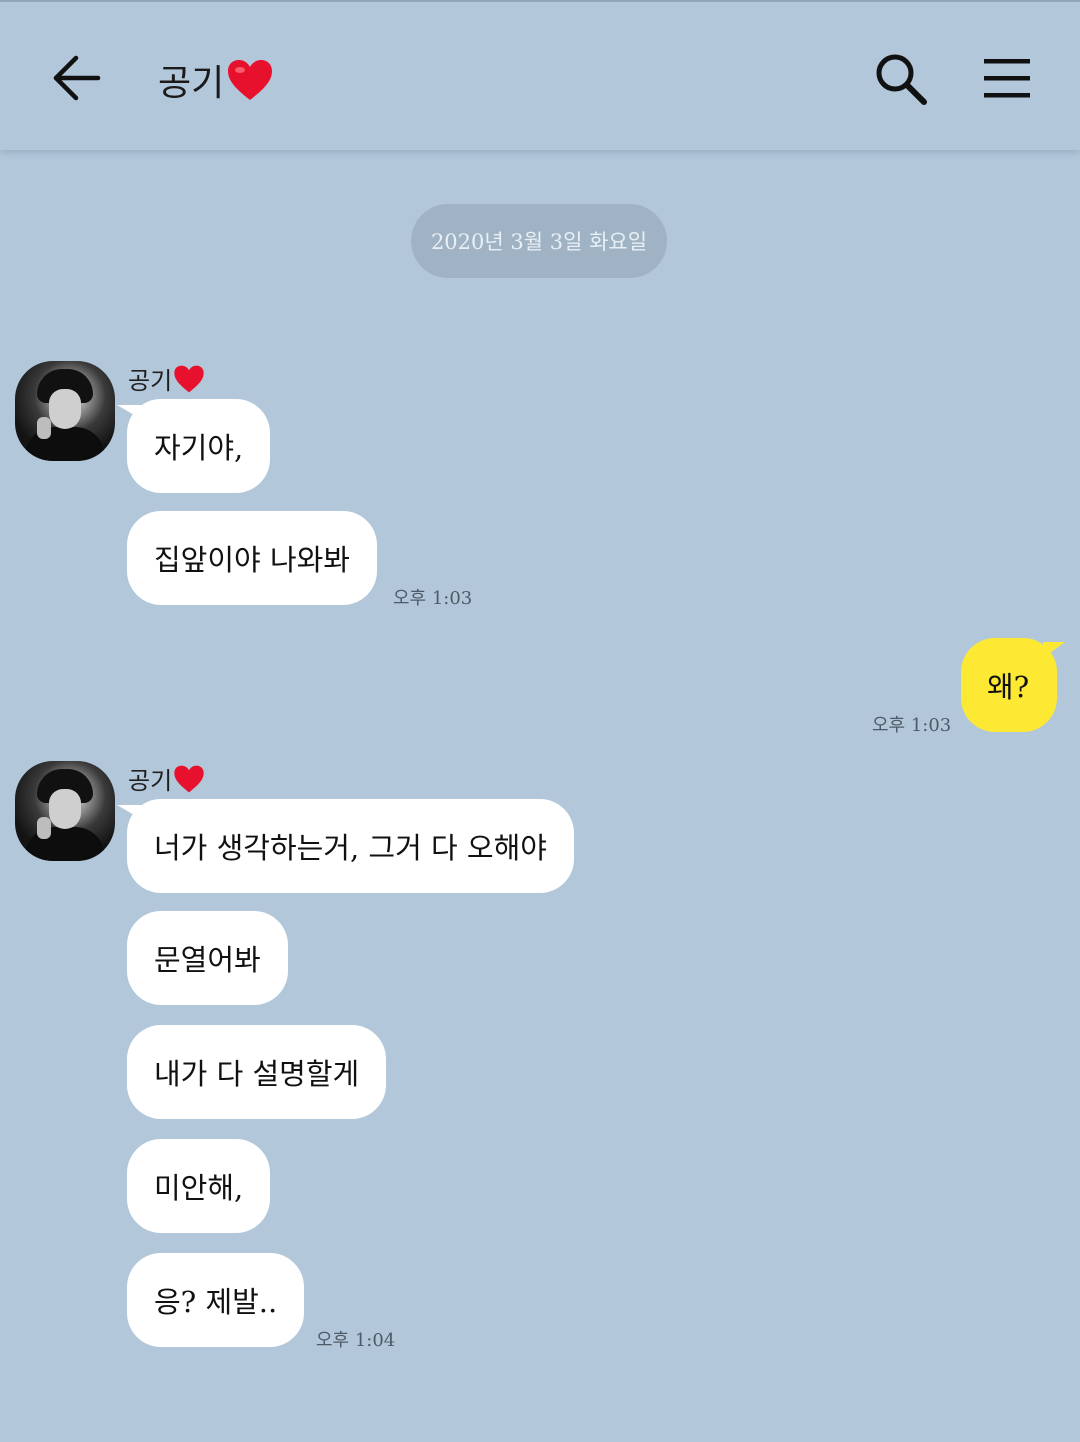  What do you see at coordinates (216, 1300) in the screenshot?
I see `message-bubble: 응? 제발..` at bounding box center [216, 1300].